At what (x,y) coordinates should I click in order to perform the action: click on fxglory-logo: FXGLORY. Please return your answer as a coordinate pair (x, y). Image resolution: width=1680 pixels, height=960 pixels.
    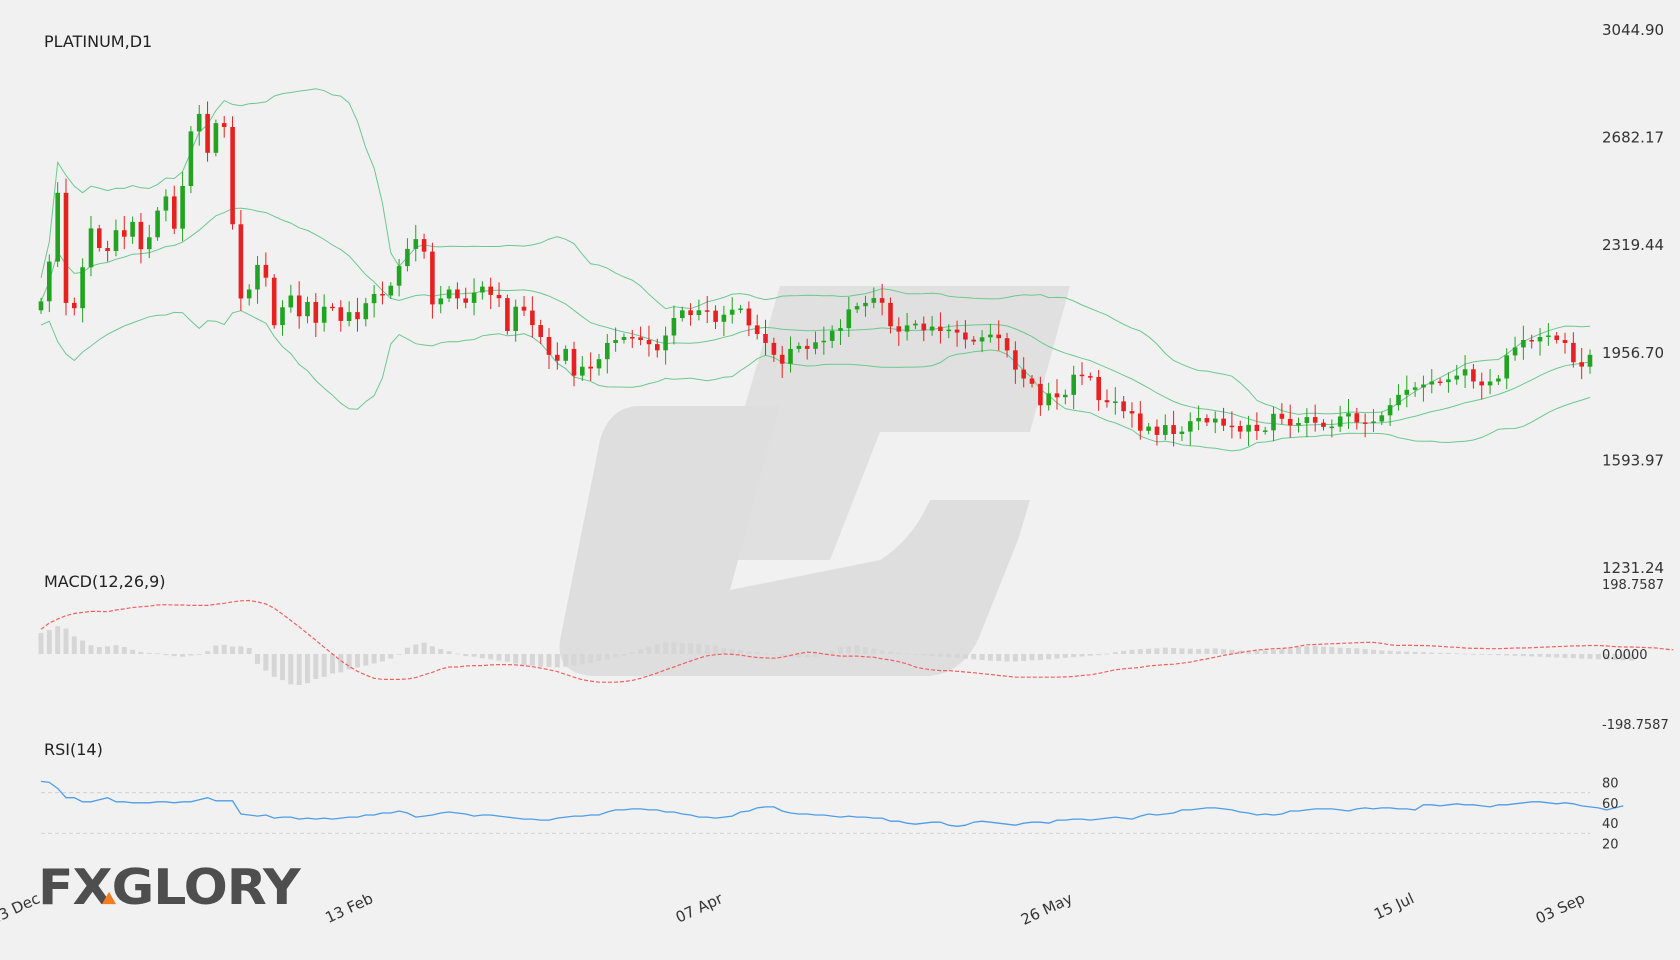
    Looking at the image, I should click on (169, 887).